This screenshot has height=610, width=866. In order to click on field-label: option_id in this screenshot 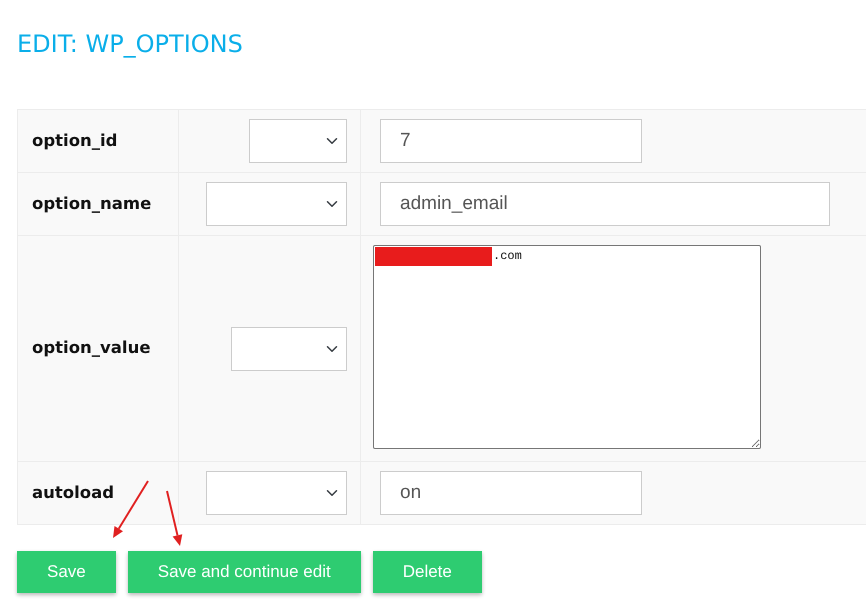, I will do `click(75, 140)`.